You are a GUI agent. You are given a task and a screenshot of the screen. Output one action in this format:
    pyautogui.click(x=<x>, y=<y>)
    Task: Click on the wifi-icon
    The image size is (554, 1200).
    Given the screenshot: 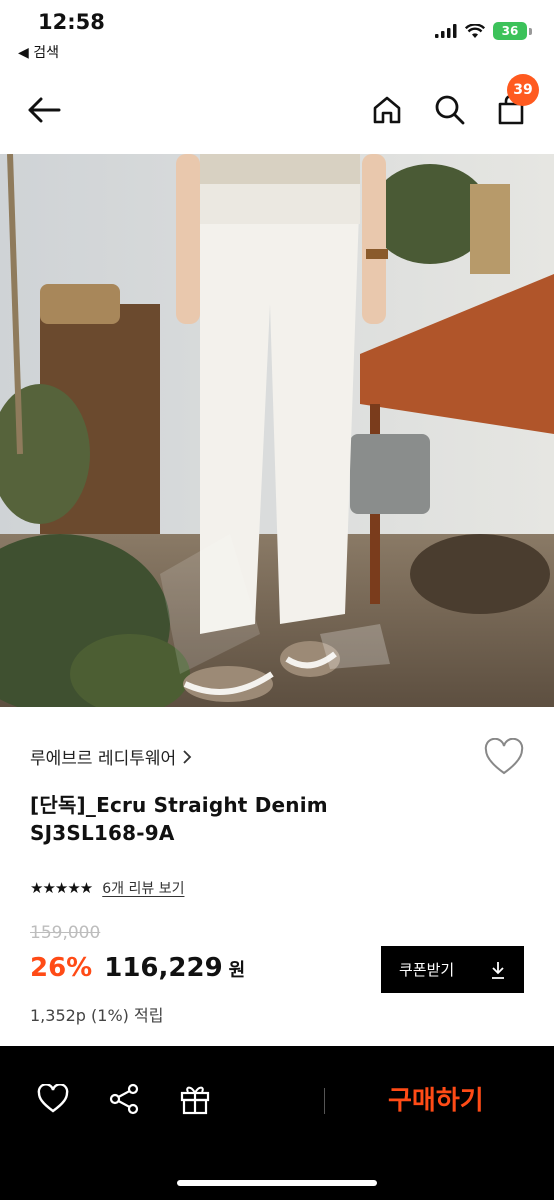 What is the action you would take?
    pyautogui.click(x=475, y=30)
    